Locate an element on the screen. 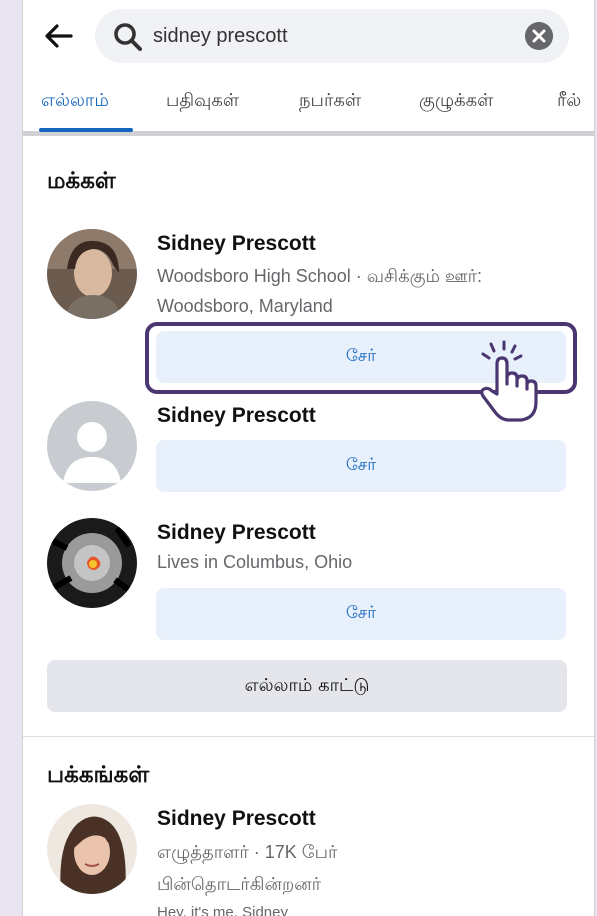 Image resolution: width=597 pixels, height=916 pixels. result-details: Woodsboro High School · வசிக்கும் ஊர்: is located at coordinates (320, 276).